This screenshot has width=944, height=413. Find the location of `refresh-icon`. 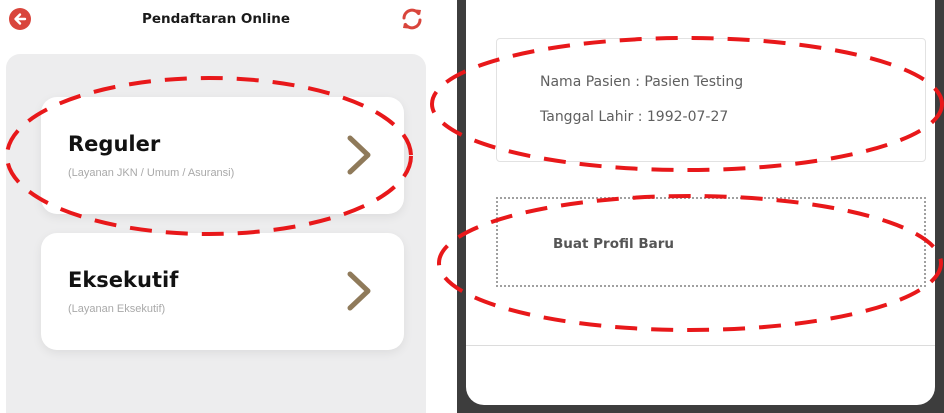

refresh-icon is located at coordinates (412, 19).